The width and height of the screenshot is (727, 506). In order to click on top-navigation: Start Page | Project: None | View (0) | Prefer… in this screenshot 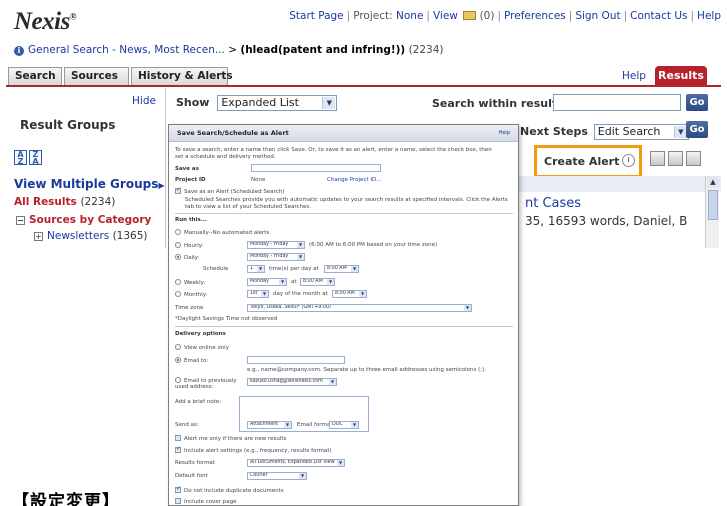, I will do `click(505, 16)`.